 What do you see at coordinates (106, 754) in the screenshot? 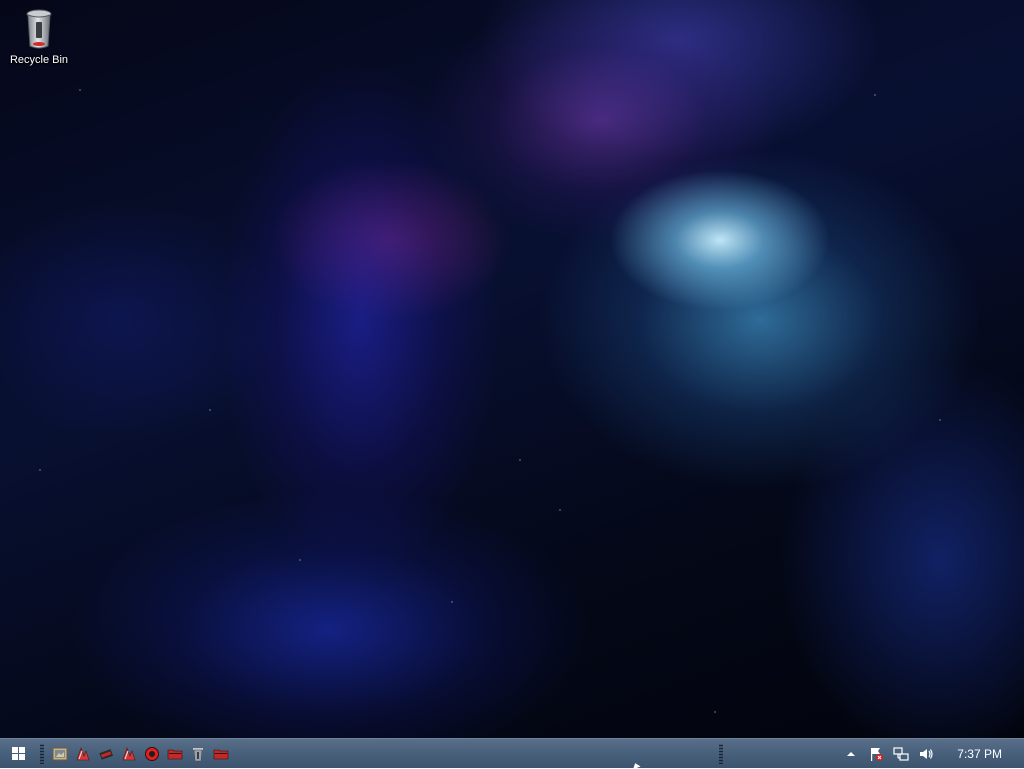
I see `pen-tool-icon` at bounding box center [106, 754].